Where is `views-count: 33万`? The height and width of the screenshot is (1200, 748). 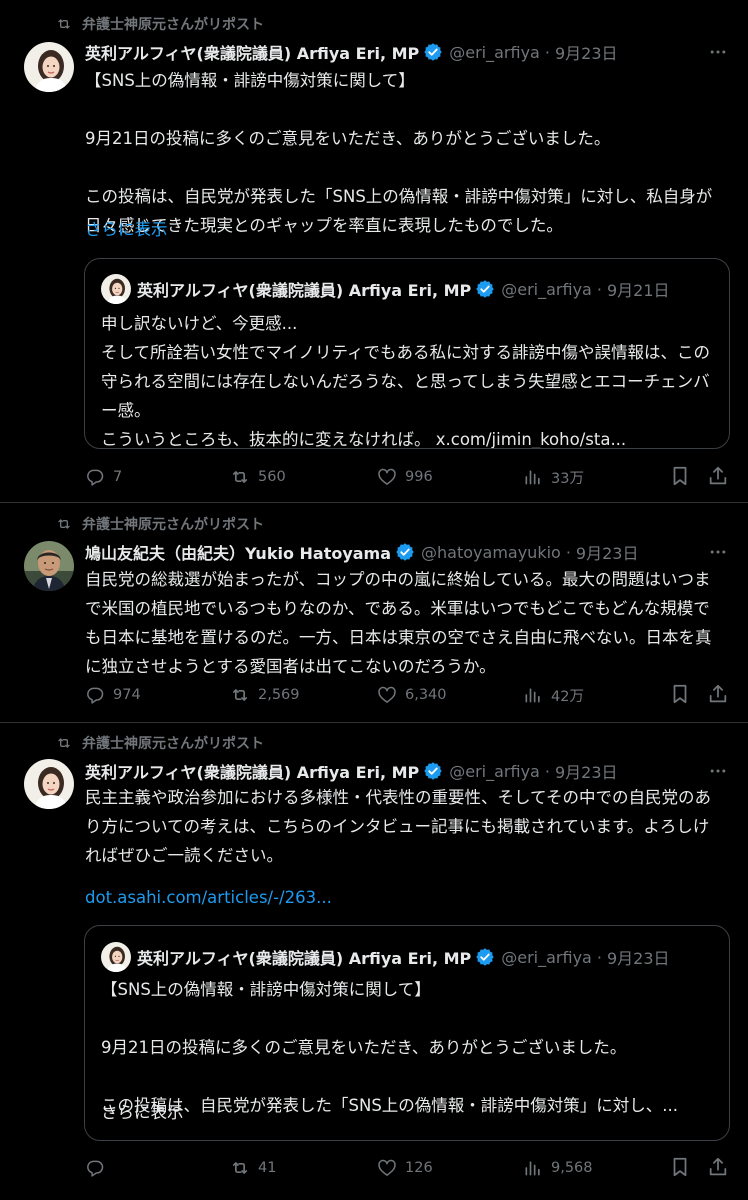
views-count: 33万 is located at coordinates (567, 478).